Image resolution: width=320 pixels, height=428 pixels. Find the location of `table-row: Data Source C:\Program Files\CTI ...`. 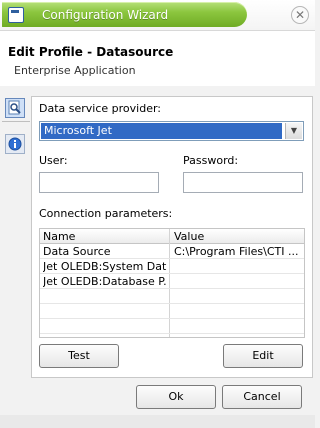

table-row: Data Source C:\Program Files\CTI ... is located at coordinates (172, 251).